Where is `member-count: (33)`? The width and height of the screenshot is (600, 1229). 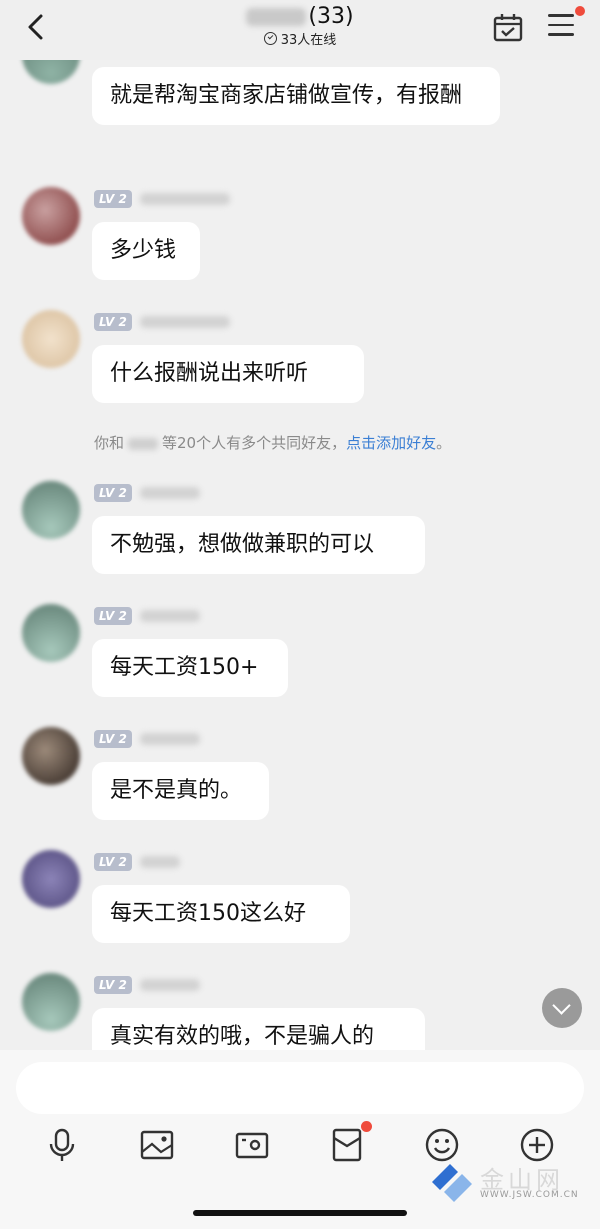 member-count: (33) is located at coordinates (331, 16).